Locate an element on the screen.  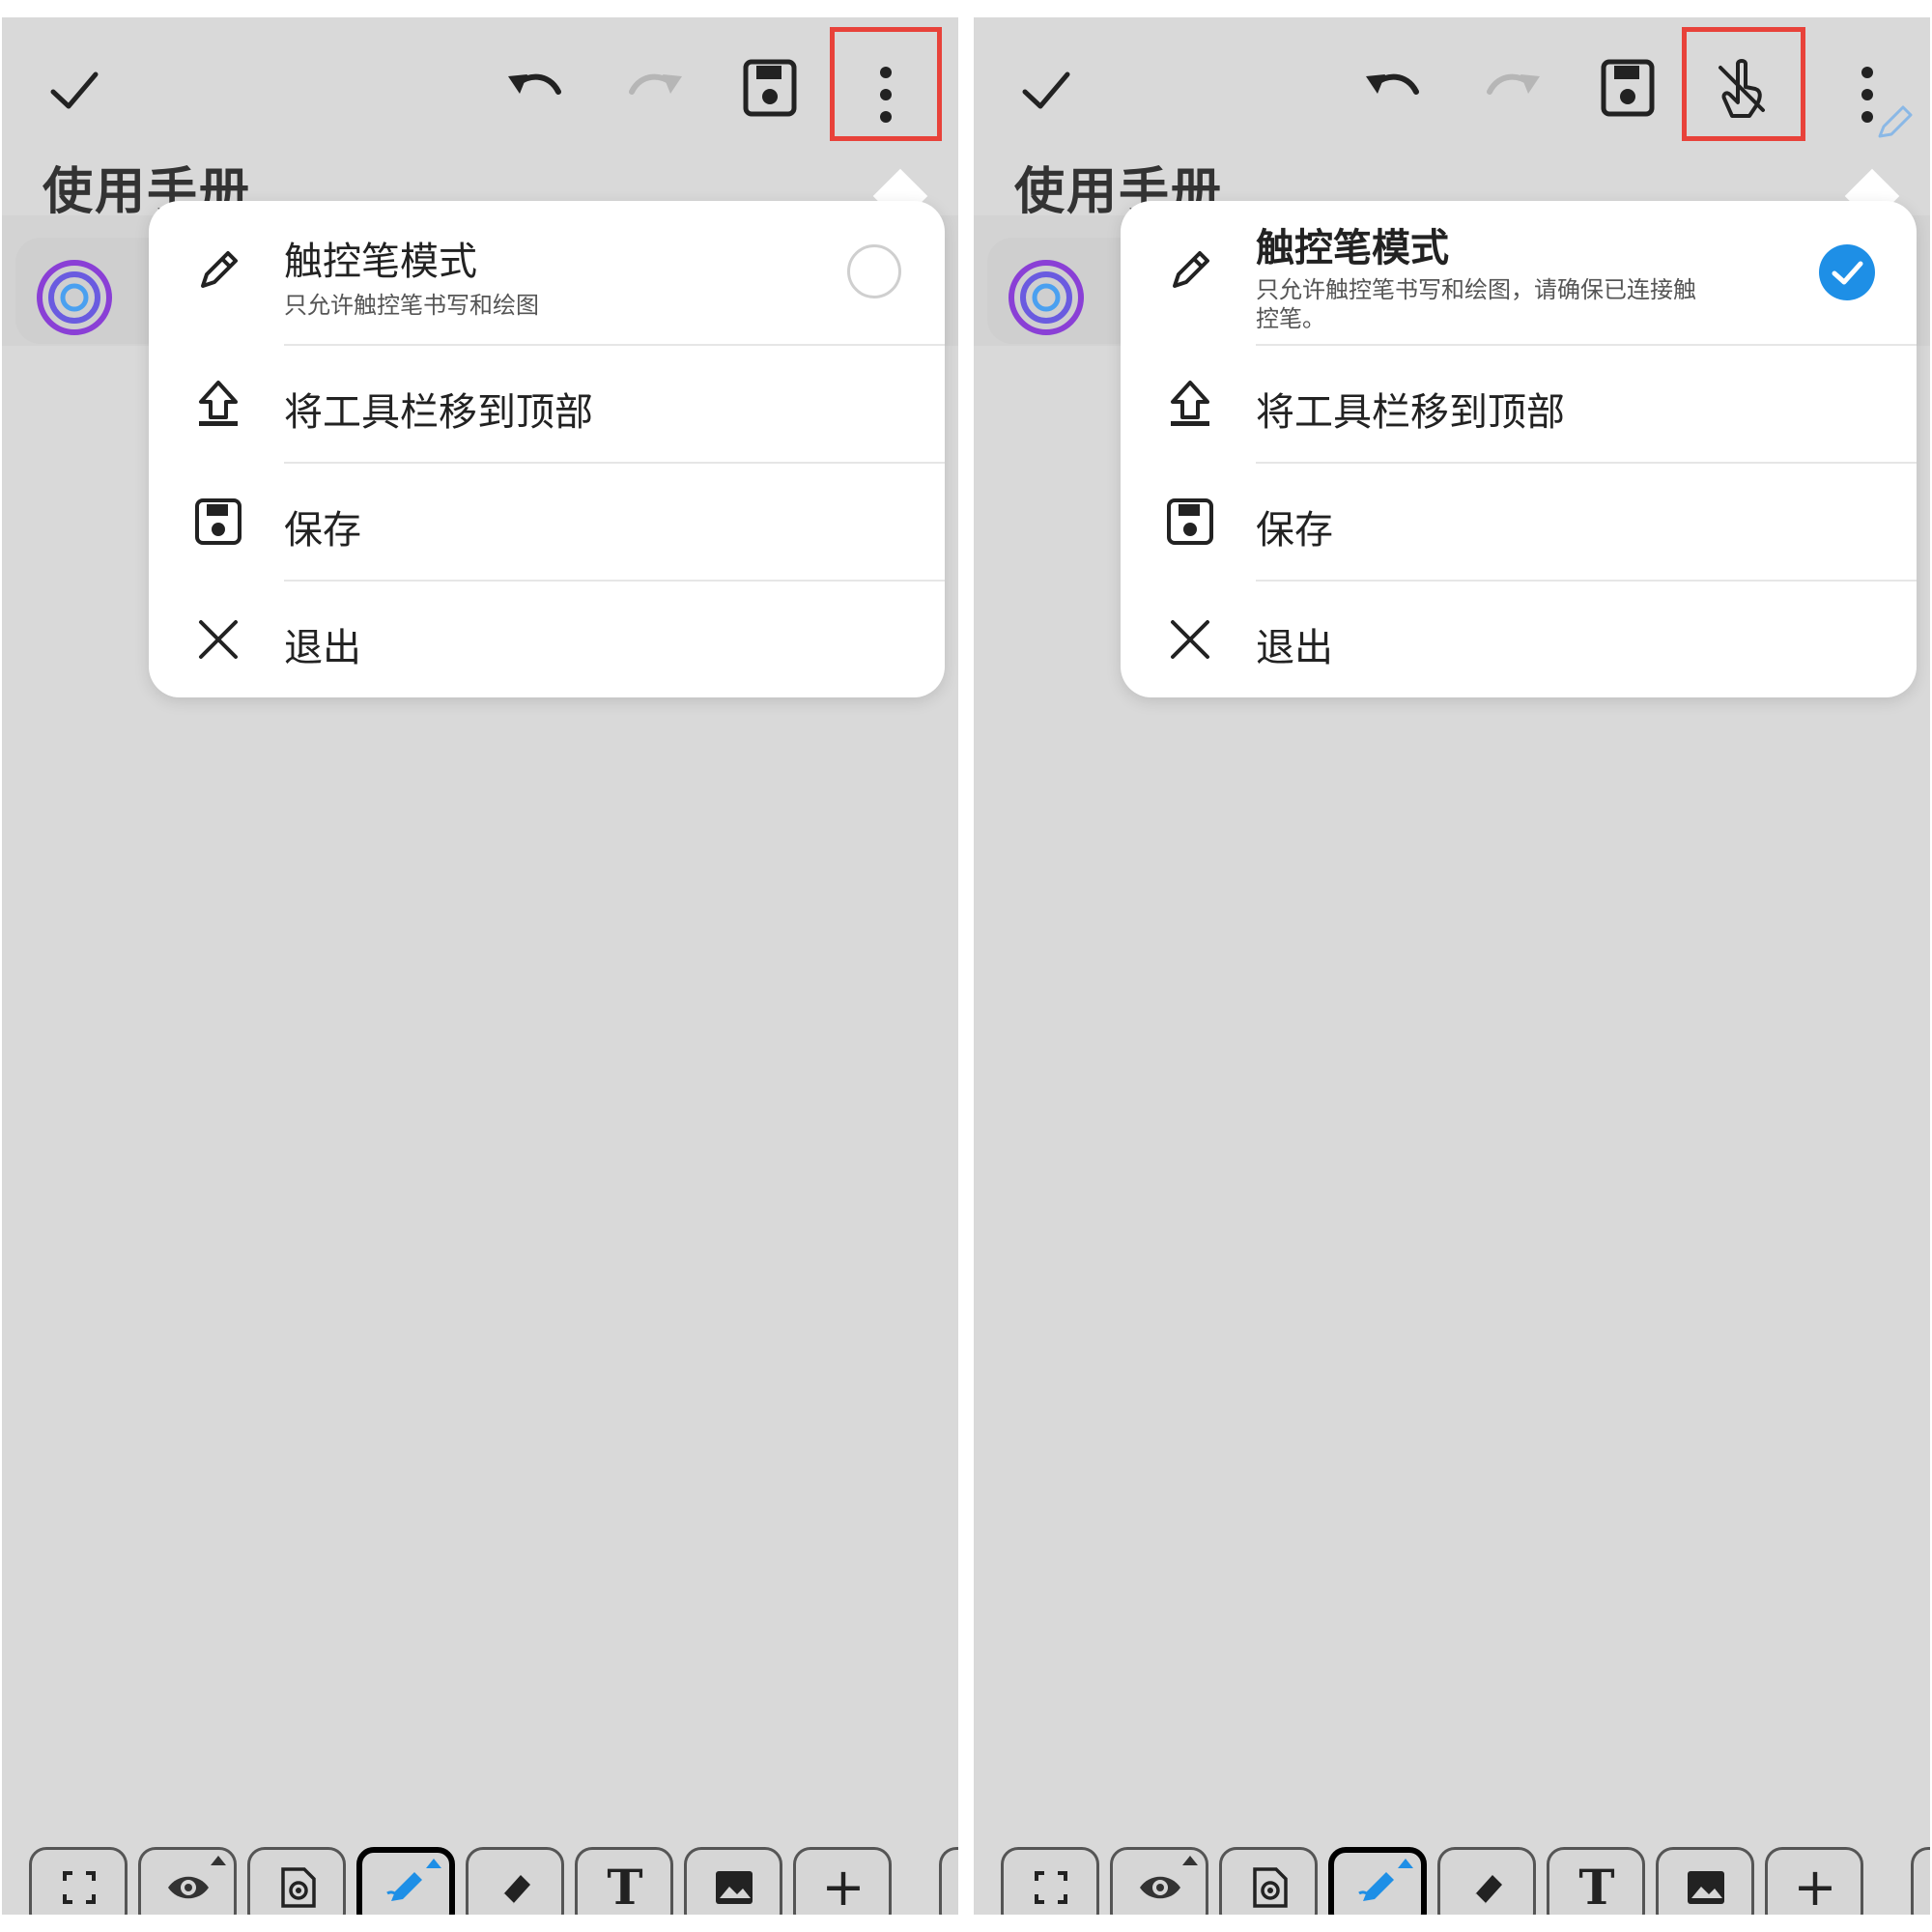
stylus-button-highlight is located at coordinates (1743, 84).